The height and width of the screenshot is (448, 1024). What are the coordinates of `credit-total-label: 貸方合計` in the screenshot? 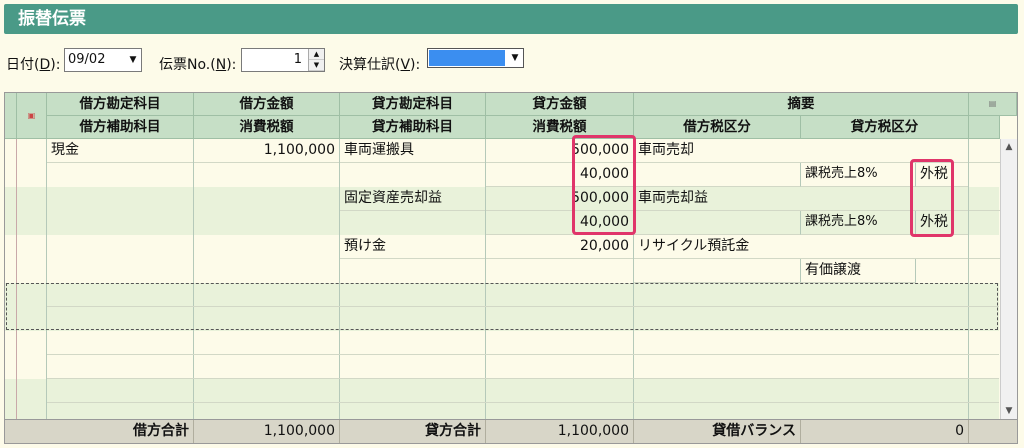 It's located at (413, 431).